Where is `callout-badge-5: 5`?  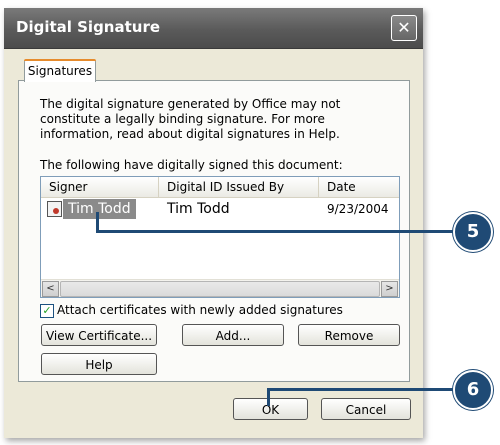
callout-badge-5: 5 is located at coordinates (473, 232).